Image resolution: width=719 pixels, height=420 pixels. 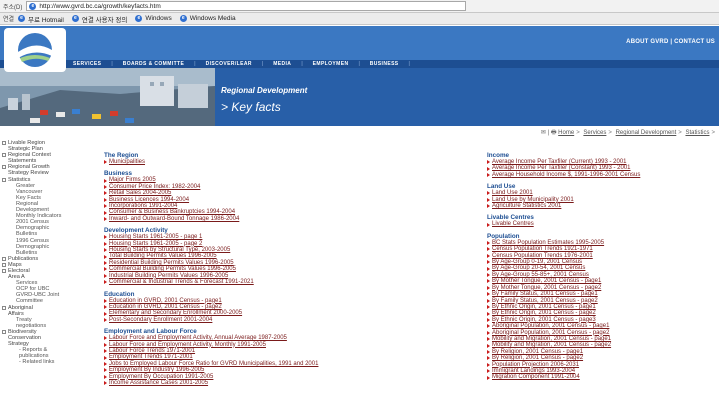 I want to click on link-windows-label: Windows, so click(x=158, y=18).